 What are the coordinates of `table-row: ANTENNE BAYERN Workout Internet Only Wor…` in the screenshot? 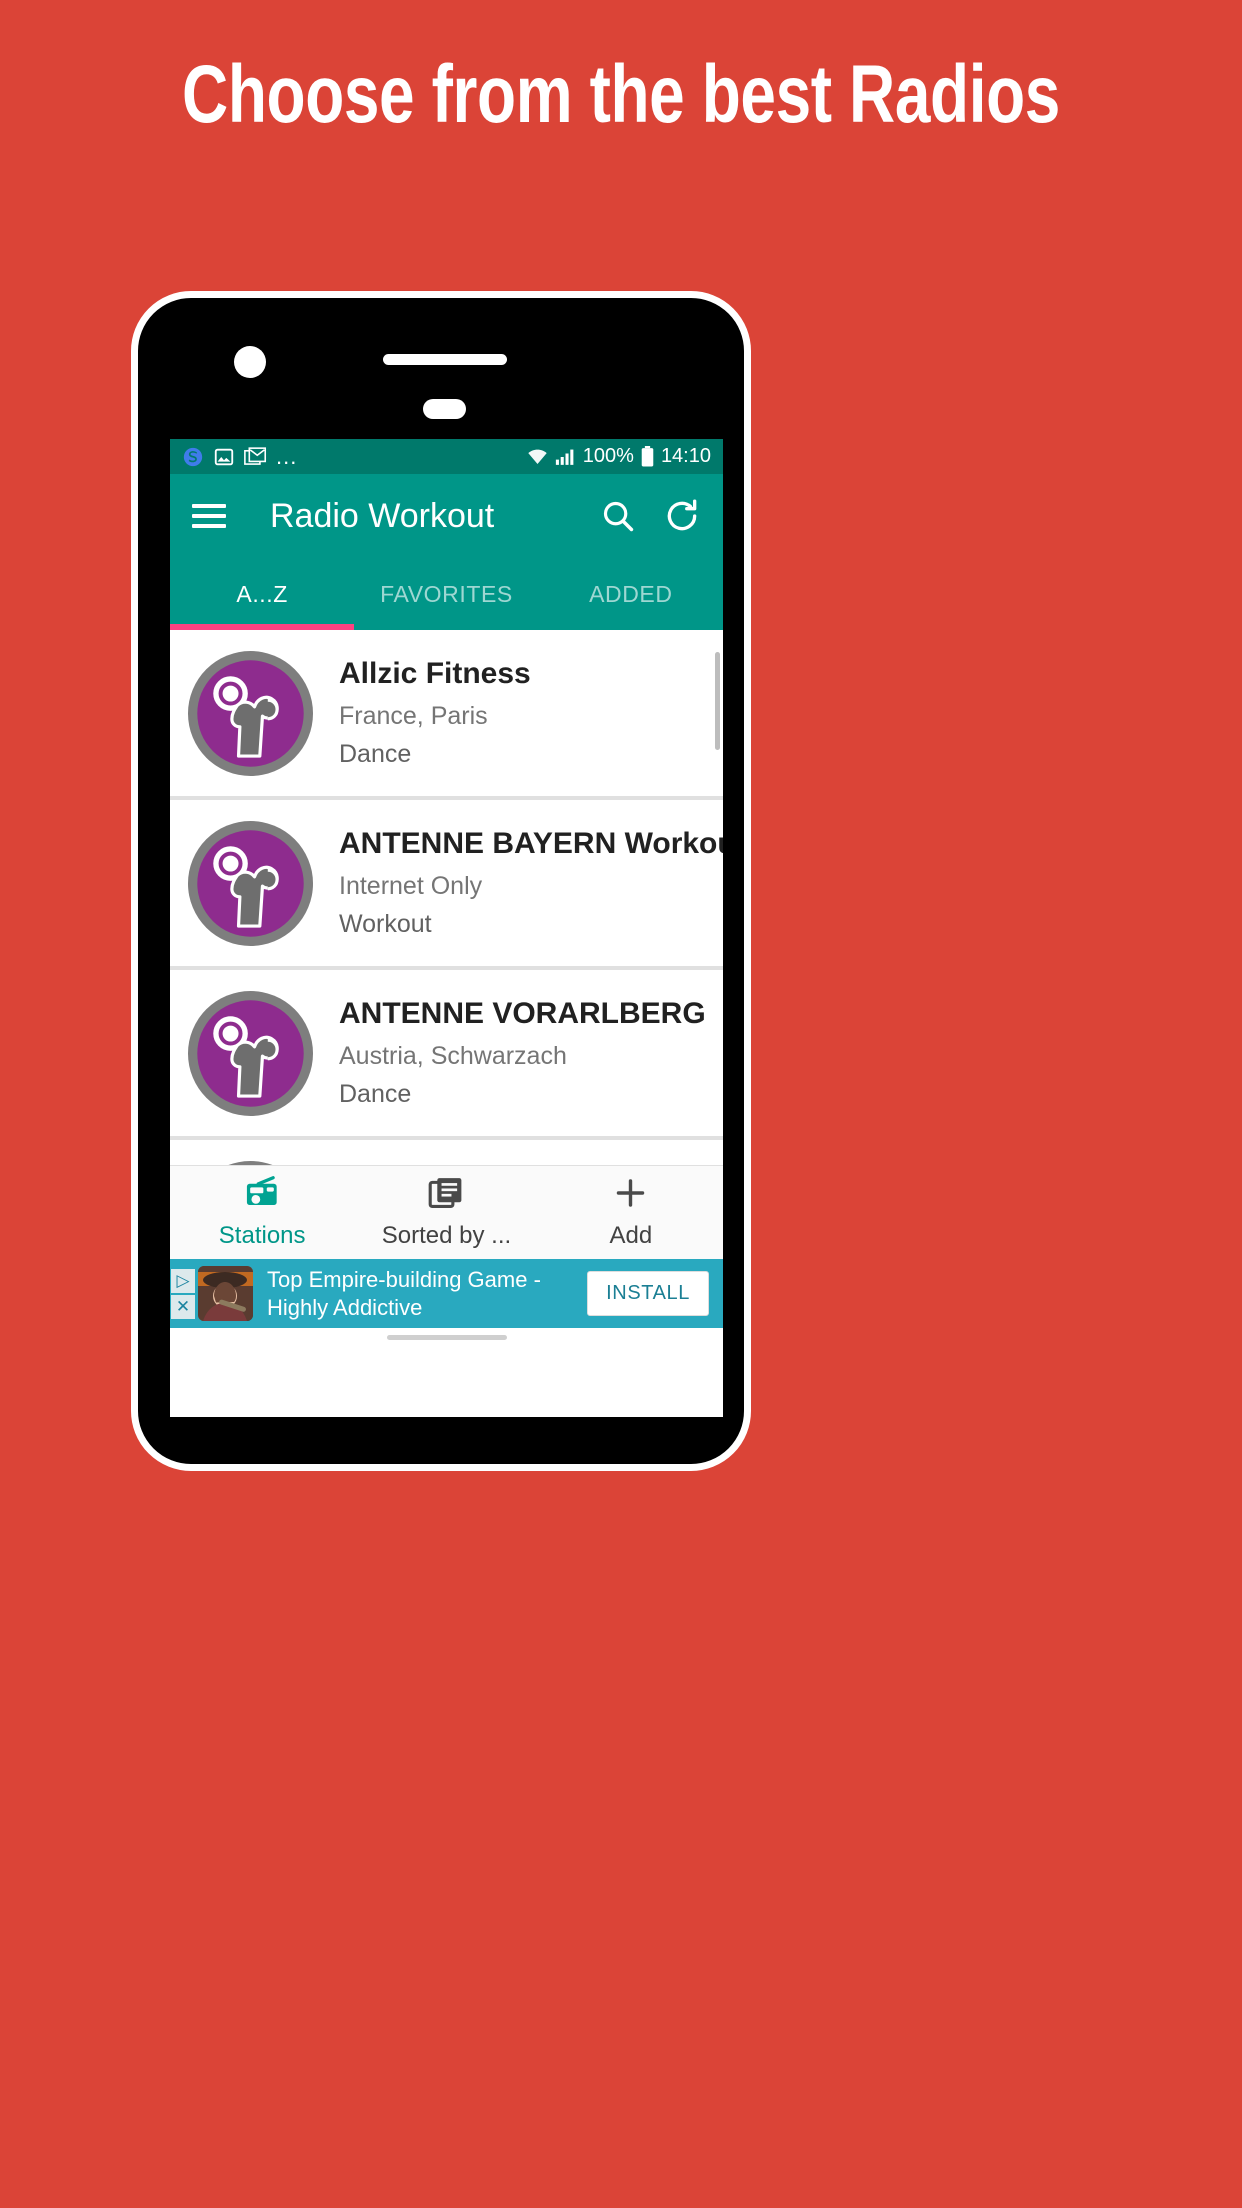 It's located at (446, 885).